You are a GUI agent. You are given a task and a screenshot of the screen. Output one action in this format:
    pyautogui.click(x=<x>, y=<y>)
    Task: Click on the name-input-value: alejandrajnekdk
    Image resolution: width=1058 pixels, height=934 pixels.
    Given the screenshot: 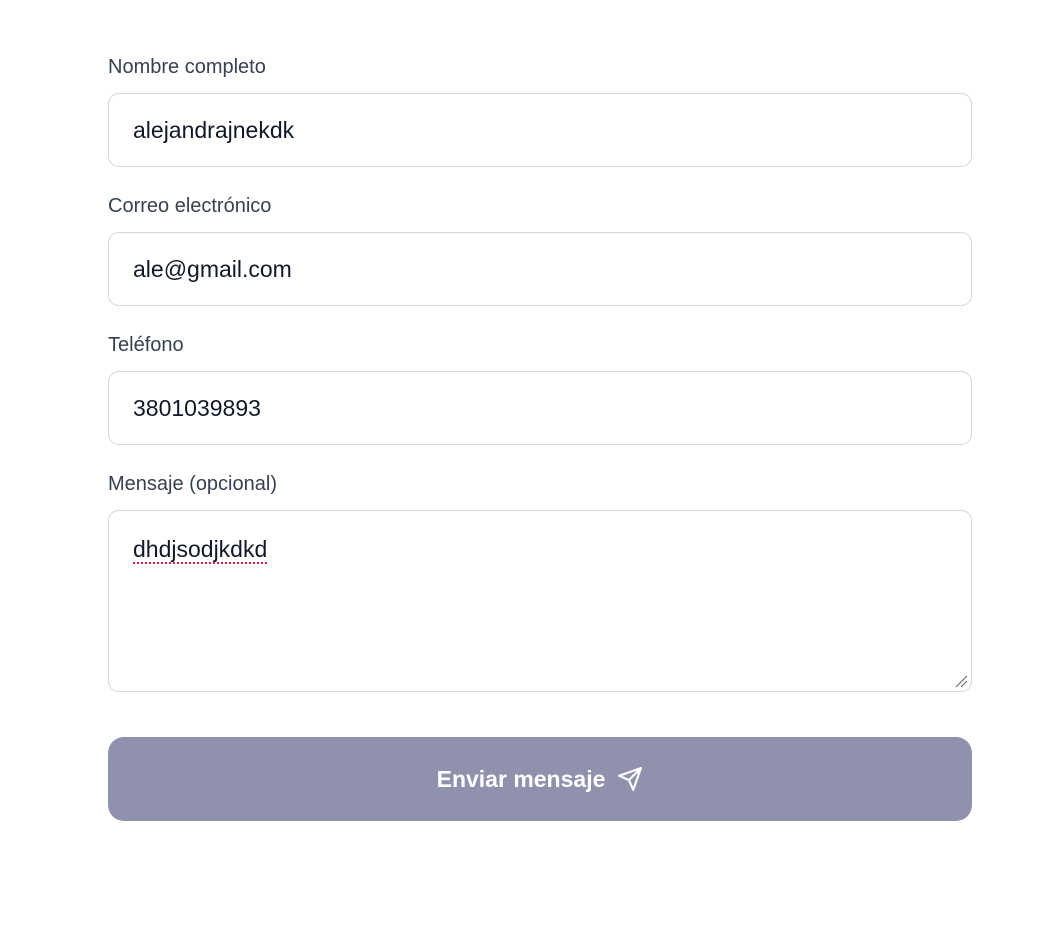 What is the action you would take?
    pyautogui.click(x=214, y=129)
    